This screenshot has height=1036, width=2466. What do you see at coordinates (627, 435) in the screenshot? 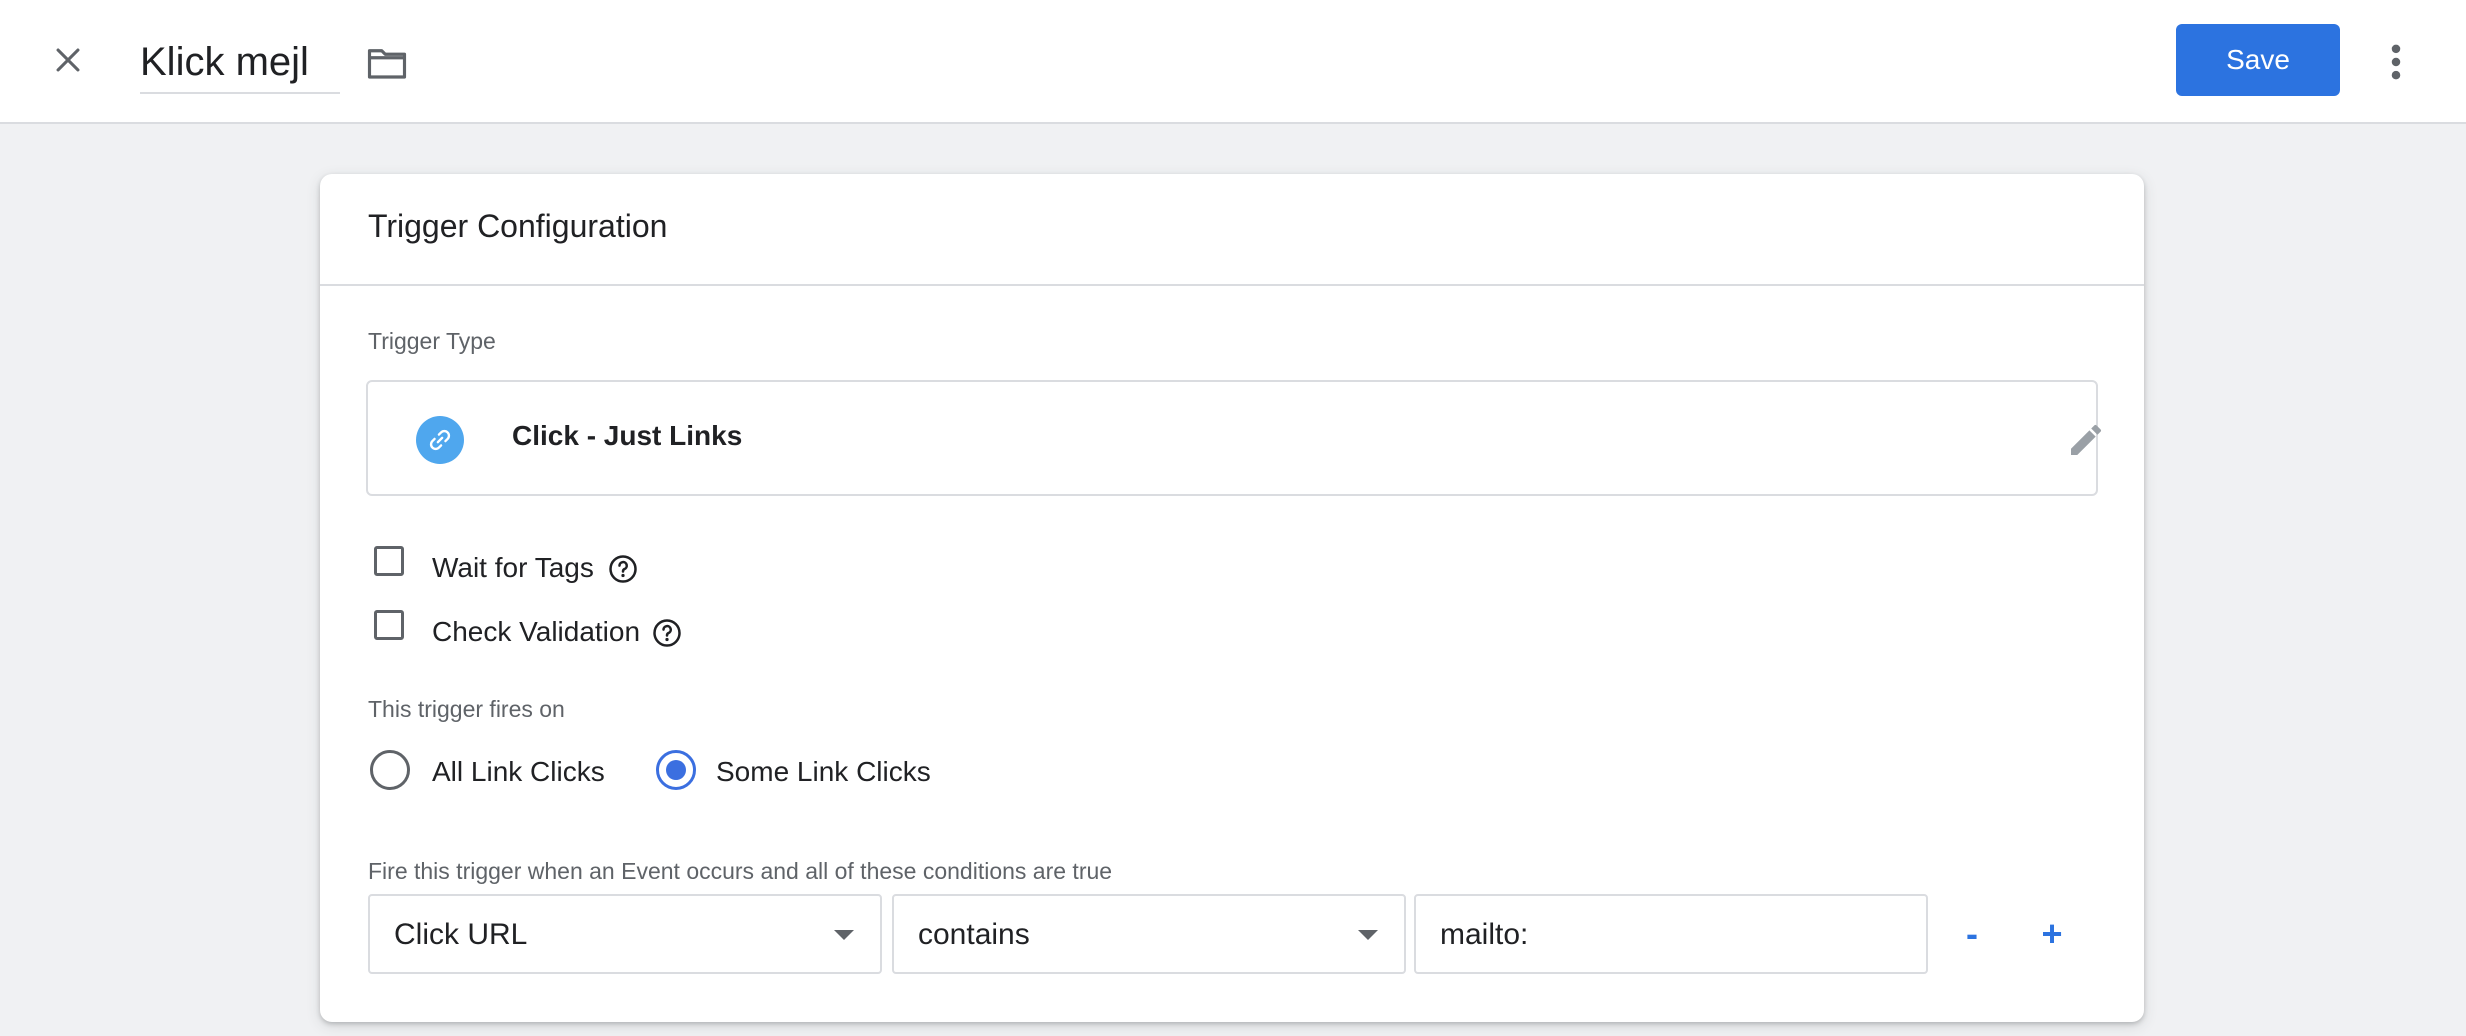
I see `trigger-type-name: Click - Just Links` at bounding box center [627, 435].